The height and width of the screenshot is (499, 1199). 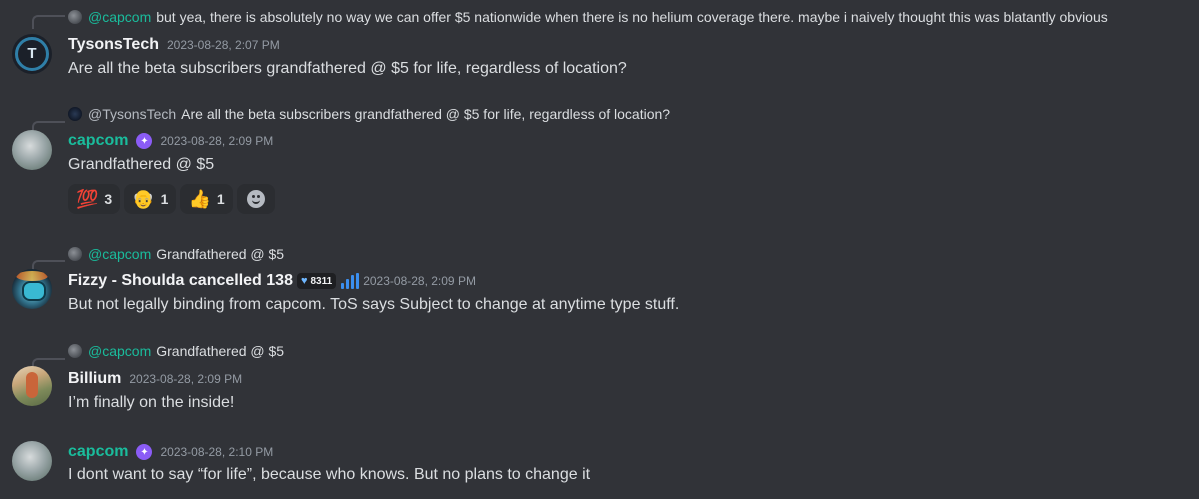 I want to click on reaction-old-man: 👴 1, so click(x=150, y=199).